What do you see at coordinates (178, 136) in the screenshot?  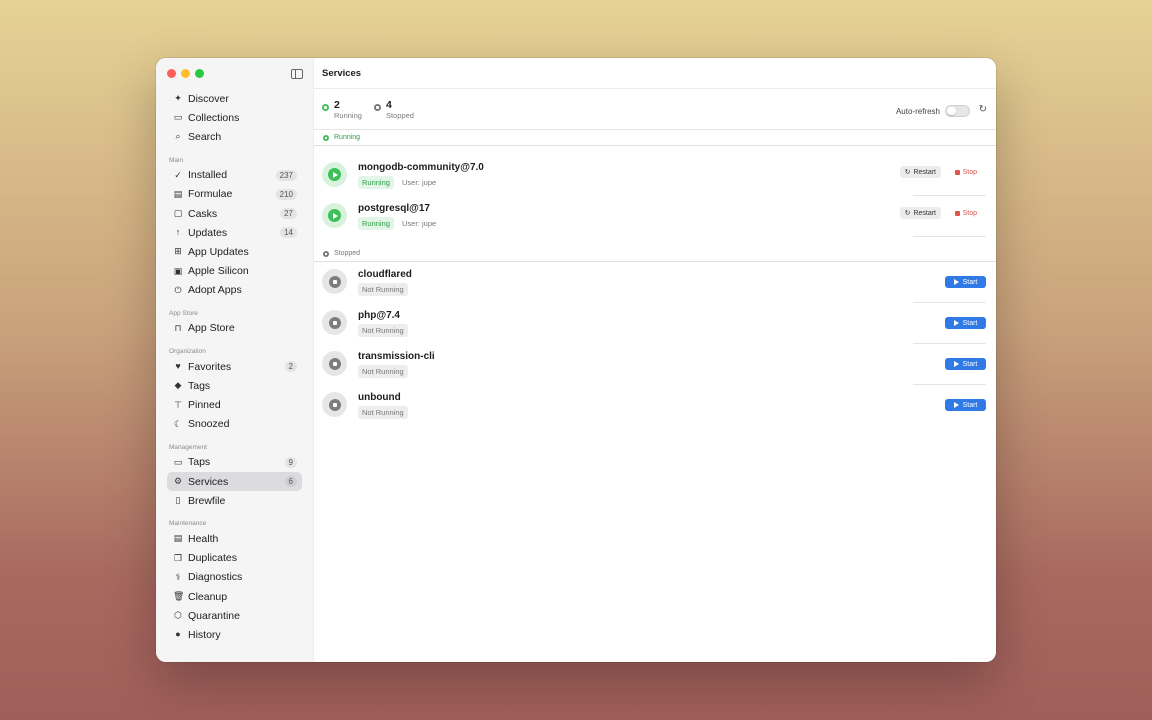 I see `sidebar-item-icon: ⌕` at bounding box center [178, 136].